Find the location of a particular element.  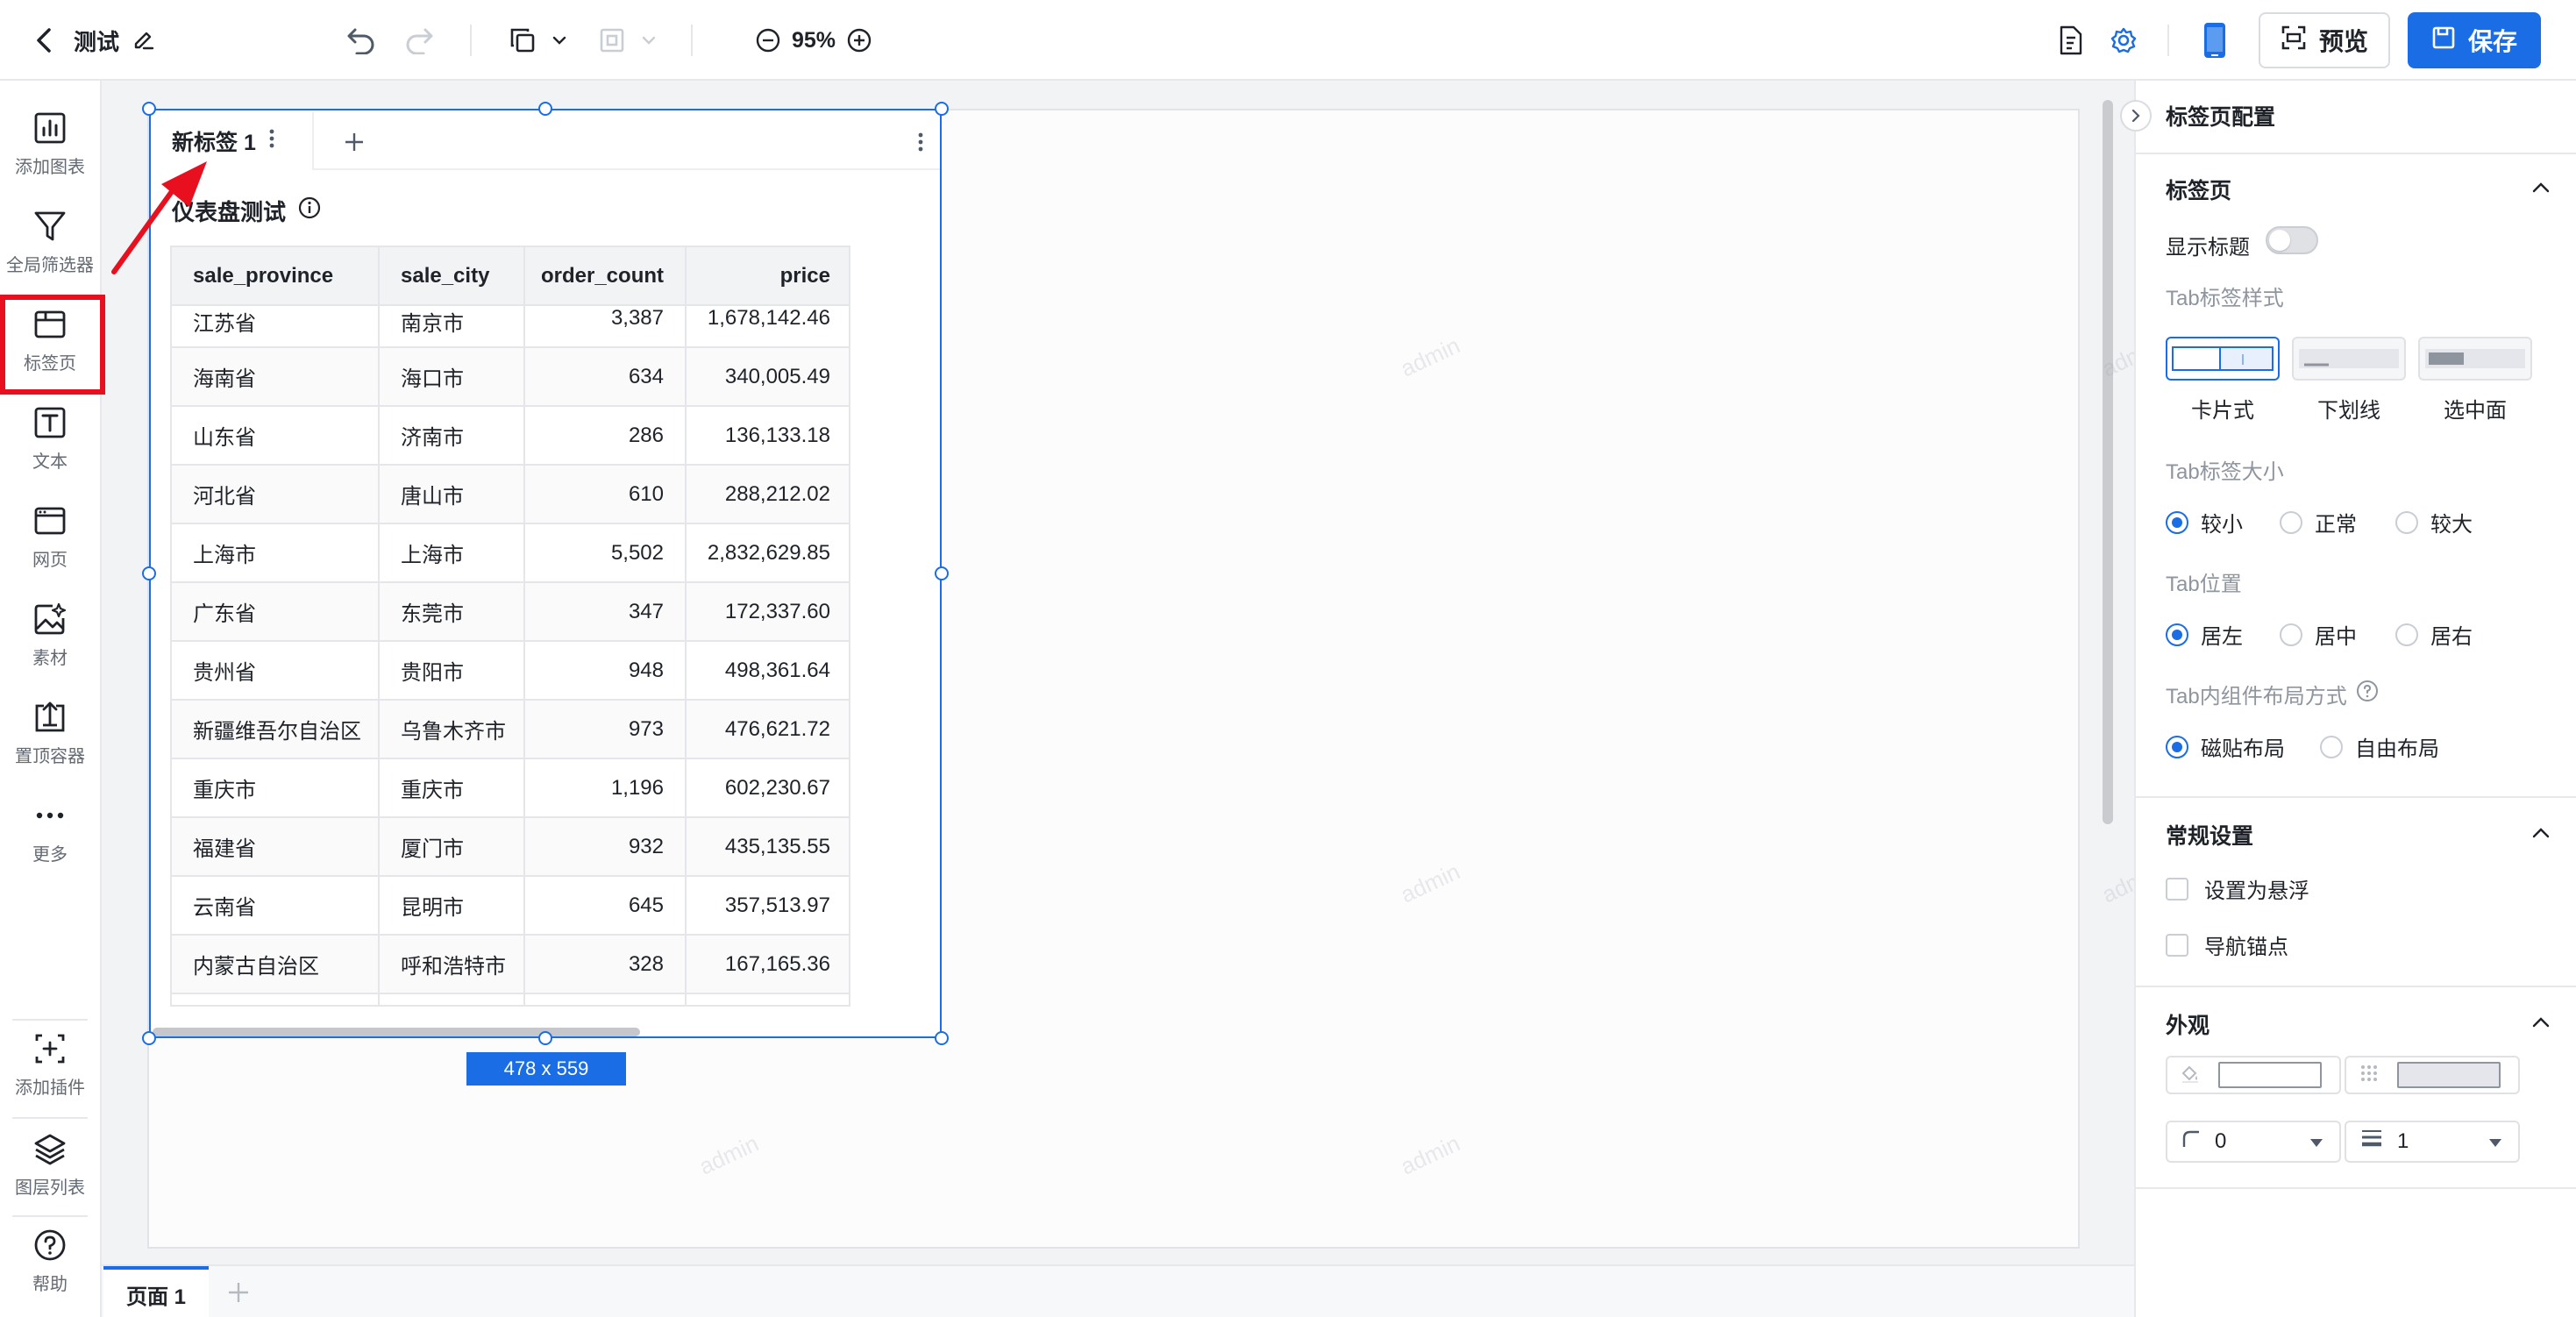

table-row: 内蒙古自治区 呼和浩特市 328 167,165.36 is located at coordinates (510, 965).